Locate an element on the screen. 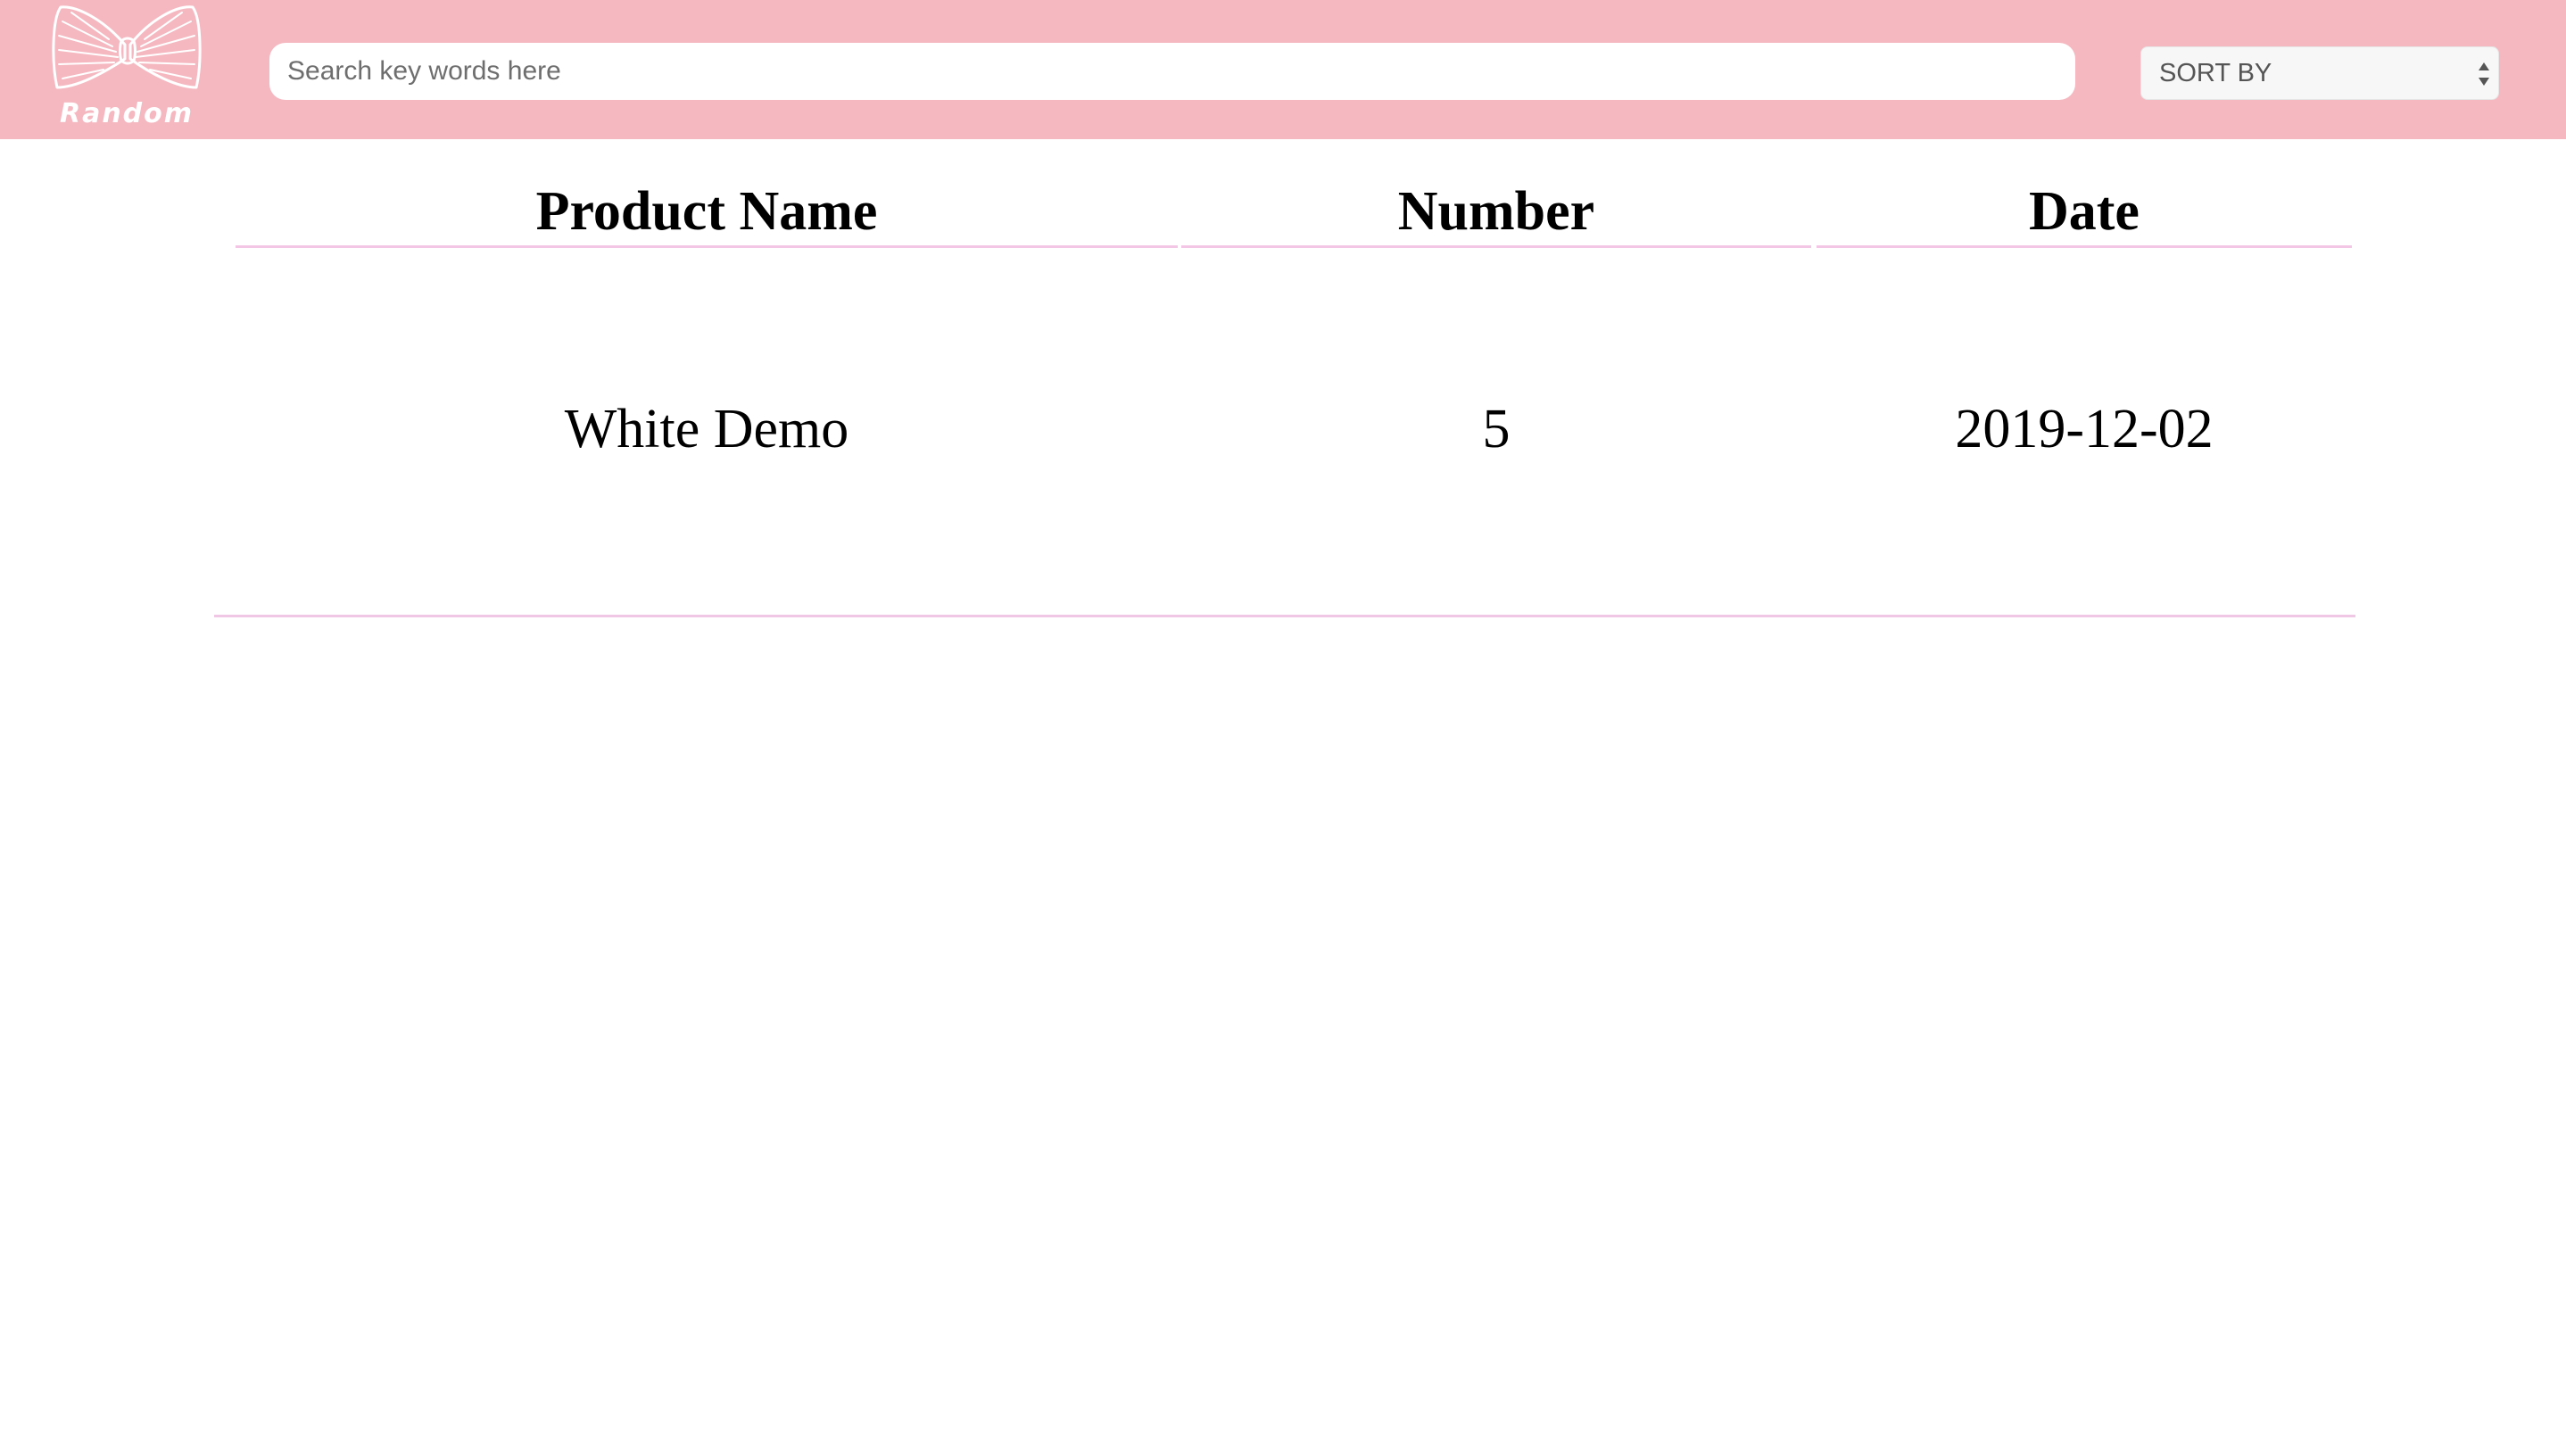 Image resolution: width=2566 pixels, height=1456 pixels. sort-arrows-icon is located at coordinates (2484, 74).